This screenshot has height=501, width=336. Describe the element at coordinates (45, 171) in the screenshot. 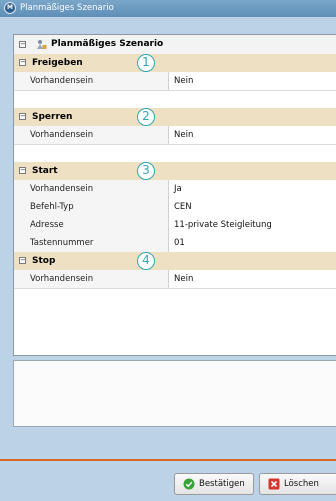

I see `section-label: Start` at that location.